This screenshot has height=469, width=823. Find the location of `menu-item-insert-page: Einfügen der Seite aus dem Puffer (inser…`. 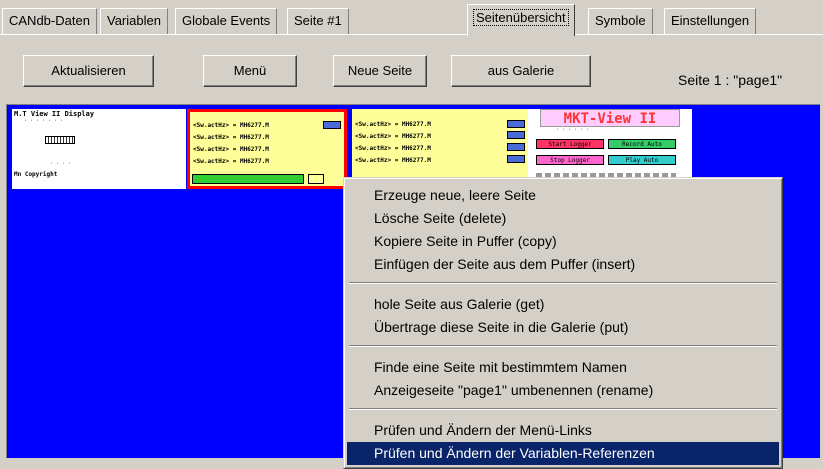

menu-item-insert-page: Einfügen der Seite aus dem Puffer (inser… is located at coordinates (563, 264).